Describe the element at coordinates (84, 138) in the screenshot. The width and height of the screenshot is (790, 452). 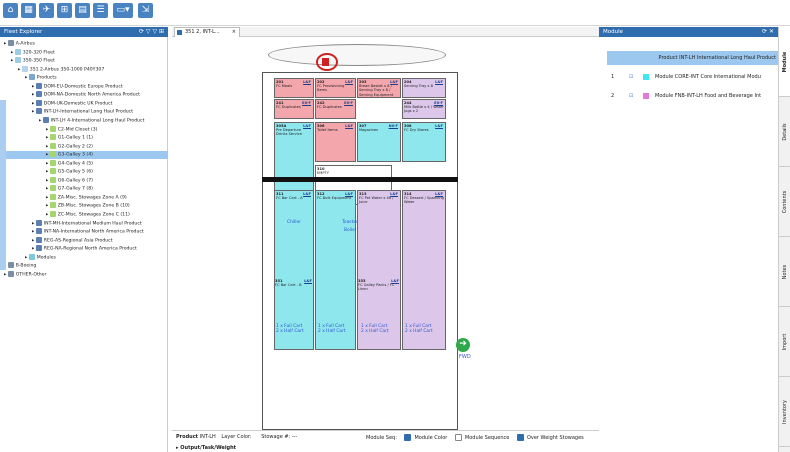
I see `tree-item: ▸ G1-Galley 1 (1)` at that location.